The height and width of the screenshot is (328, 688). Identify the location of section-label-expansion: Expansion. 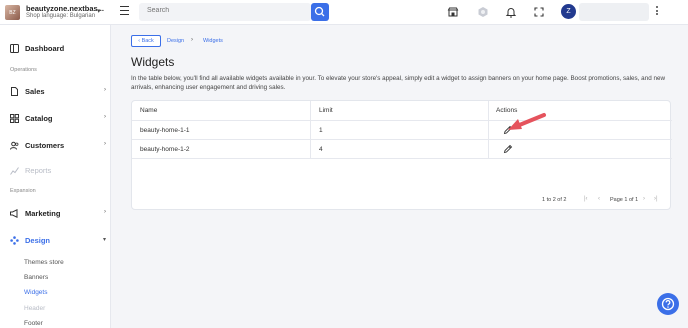
(23, 191).